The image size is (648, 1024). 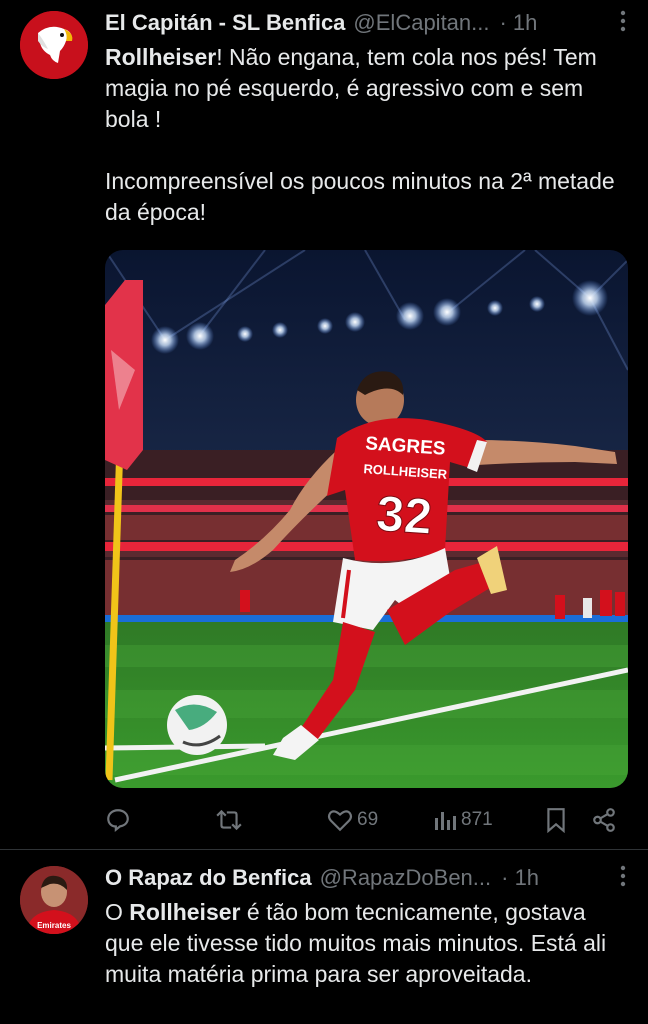 I want to click on bookmark-icon, so click(x=556, y=820).